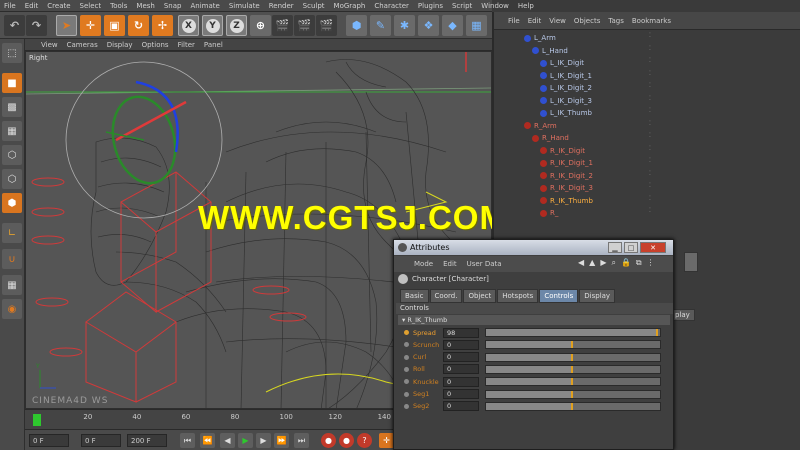 The width and height of the screenshot is (800, 450). What do you see at coordinates (603, 263) in the screenshot?
I see `forward-arrow-icon: ▶` at bounding box center [603, 263].